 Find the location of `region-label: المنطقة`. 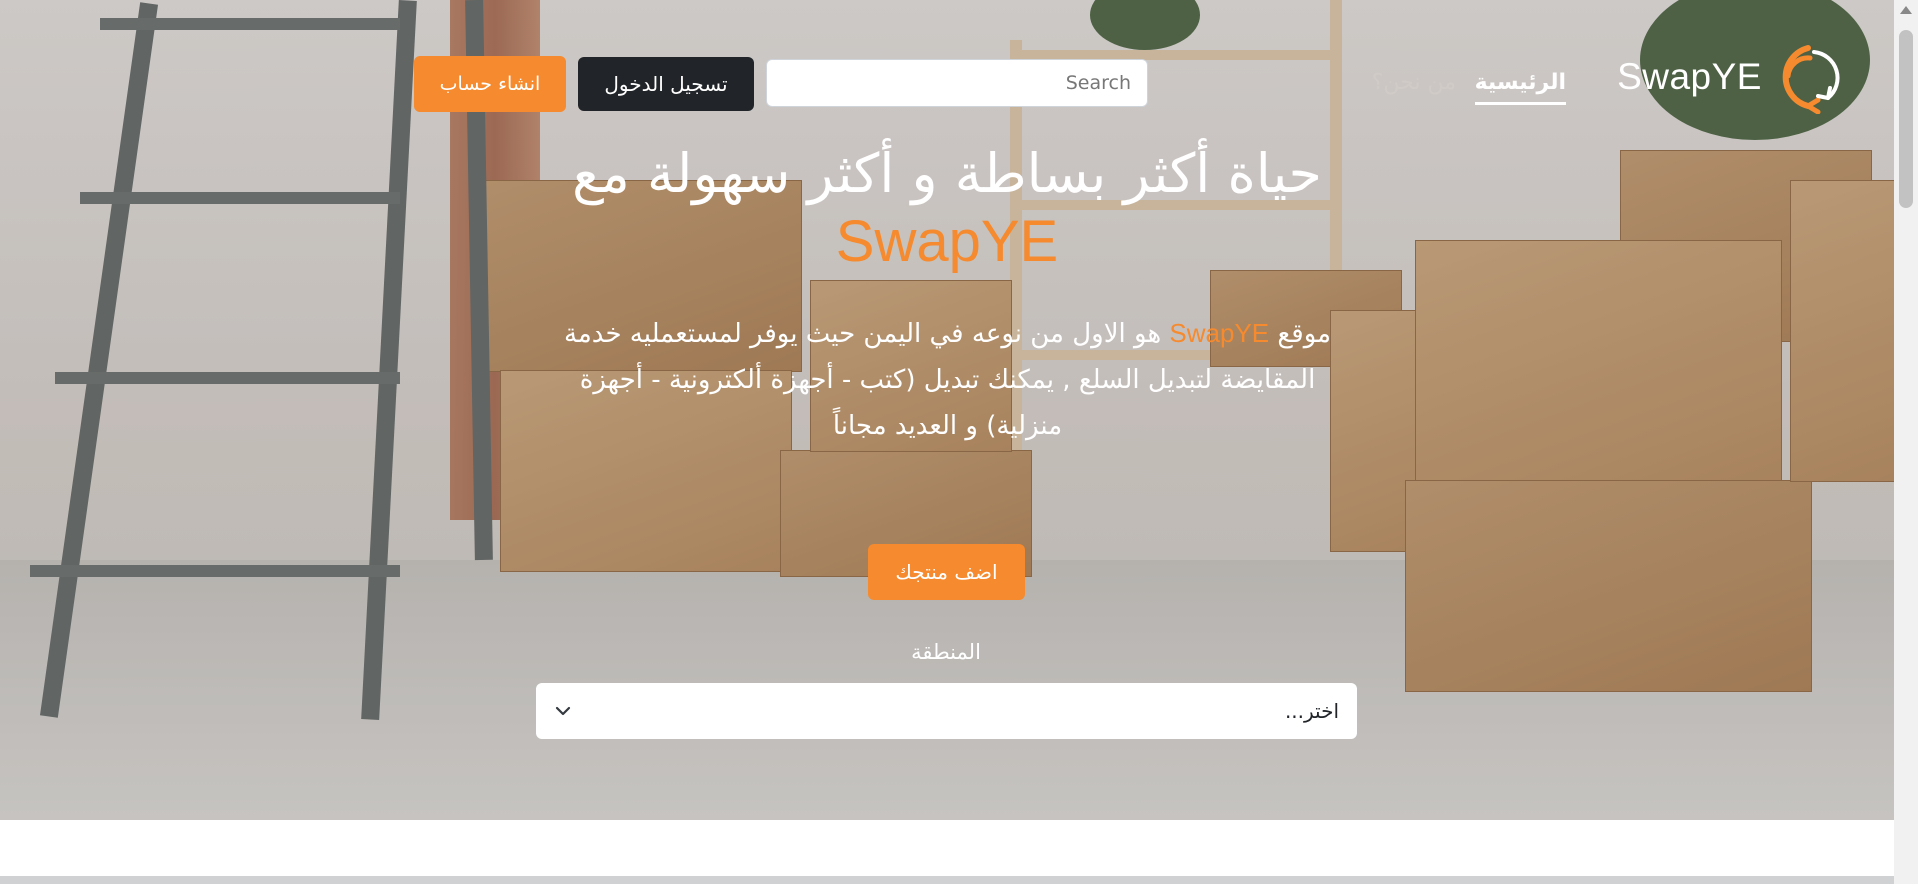

region-label: المنطقة is located at coordinates (946, 652).